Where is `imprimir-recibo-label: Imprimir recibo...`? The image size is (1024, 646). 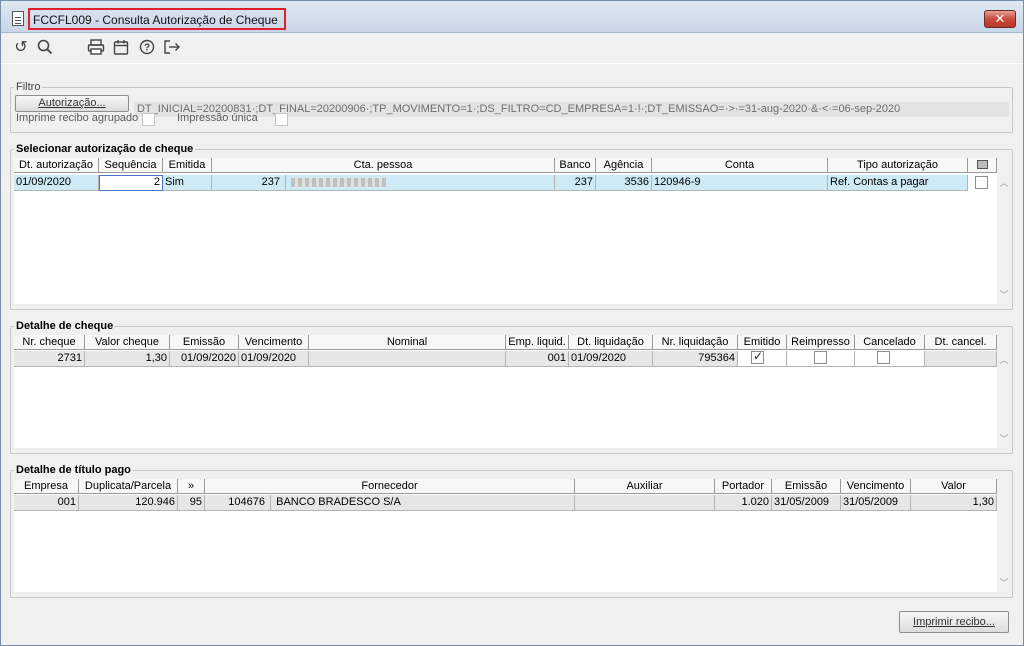
imprimir-recibo-label: Imprimir recibo... is located at coordinates (954, 622).